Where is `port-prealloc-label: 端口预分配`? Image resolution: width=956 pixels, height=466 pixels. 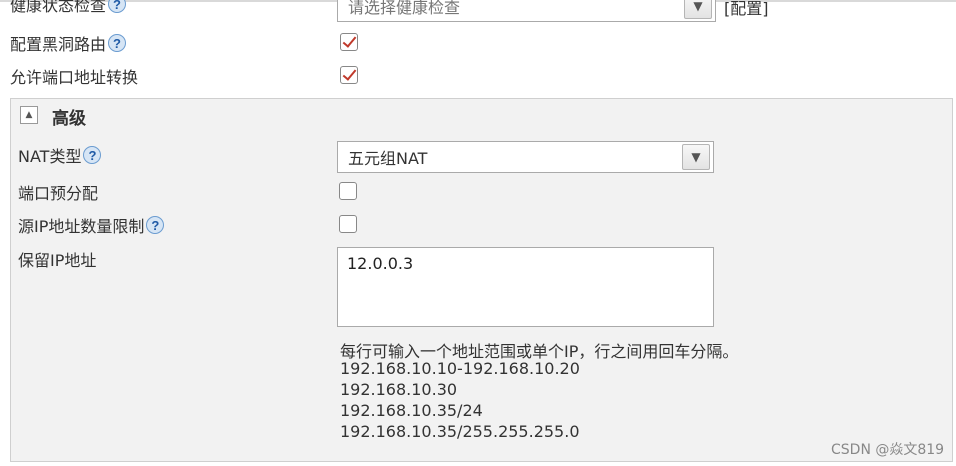 port-prealloc-label: 端口预分配 is located at coordinates (58, 193).